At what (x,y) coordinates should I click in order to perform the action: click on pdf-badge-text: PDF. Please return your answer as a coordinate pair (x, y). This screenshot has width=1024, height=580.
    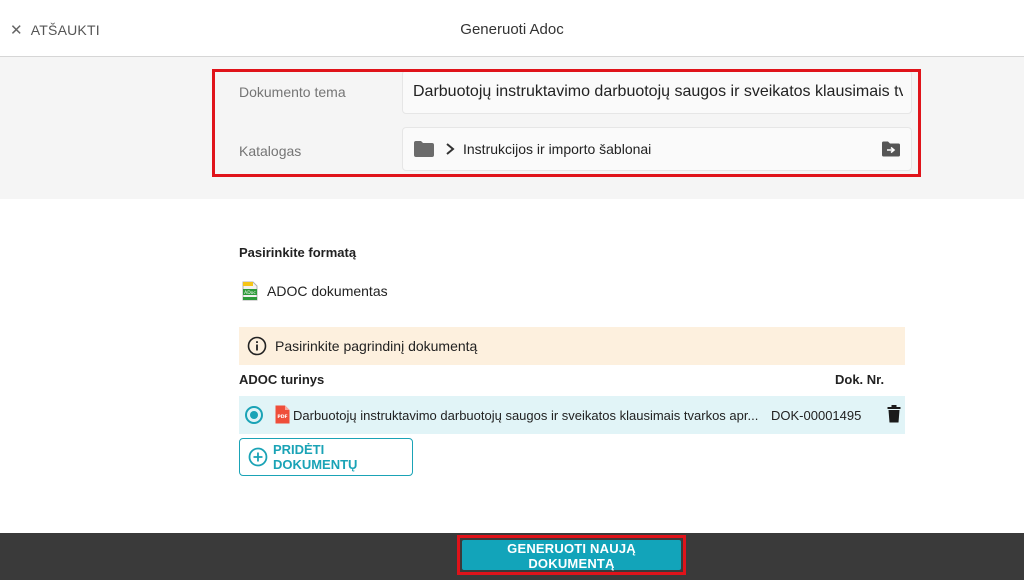
    Looking at the image, I should click on (282, 417).